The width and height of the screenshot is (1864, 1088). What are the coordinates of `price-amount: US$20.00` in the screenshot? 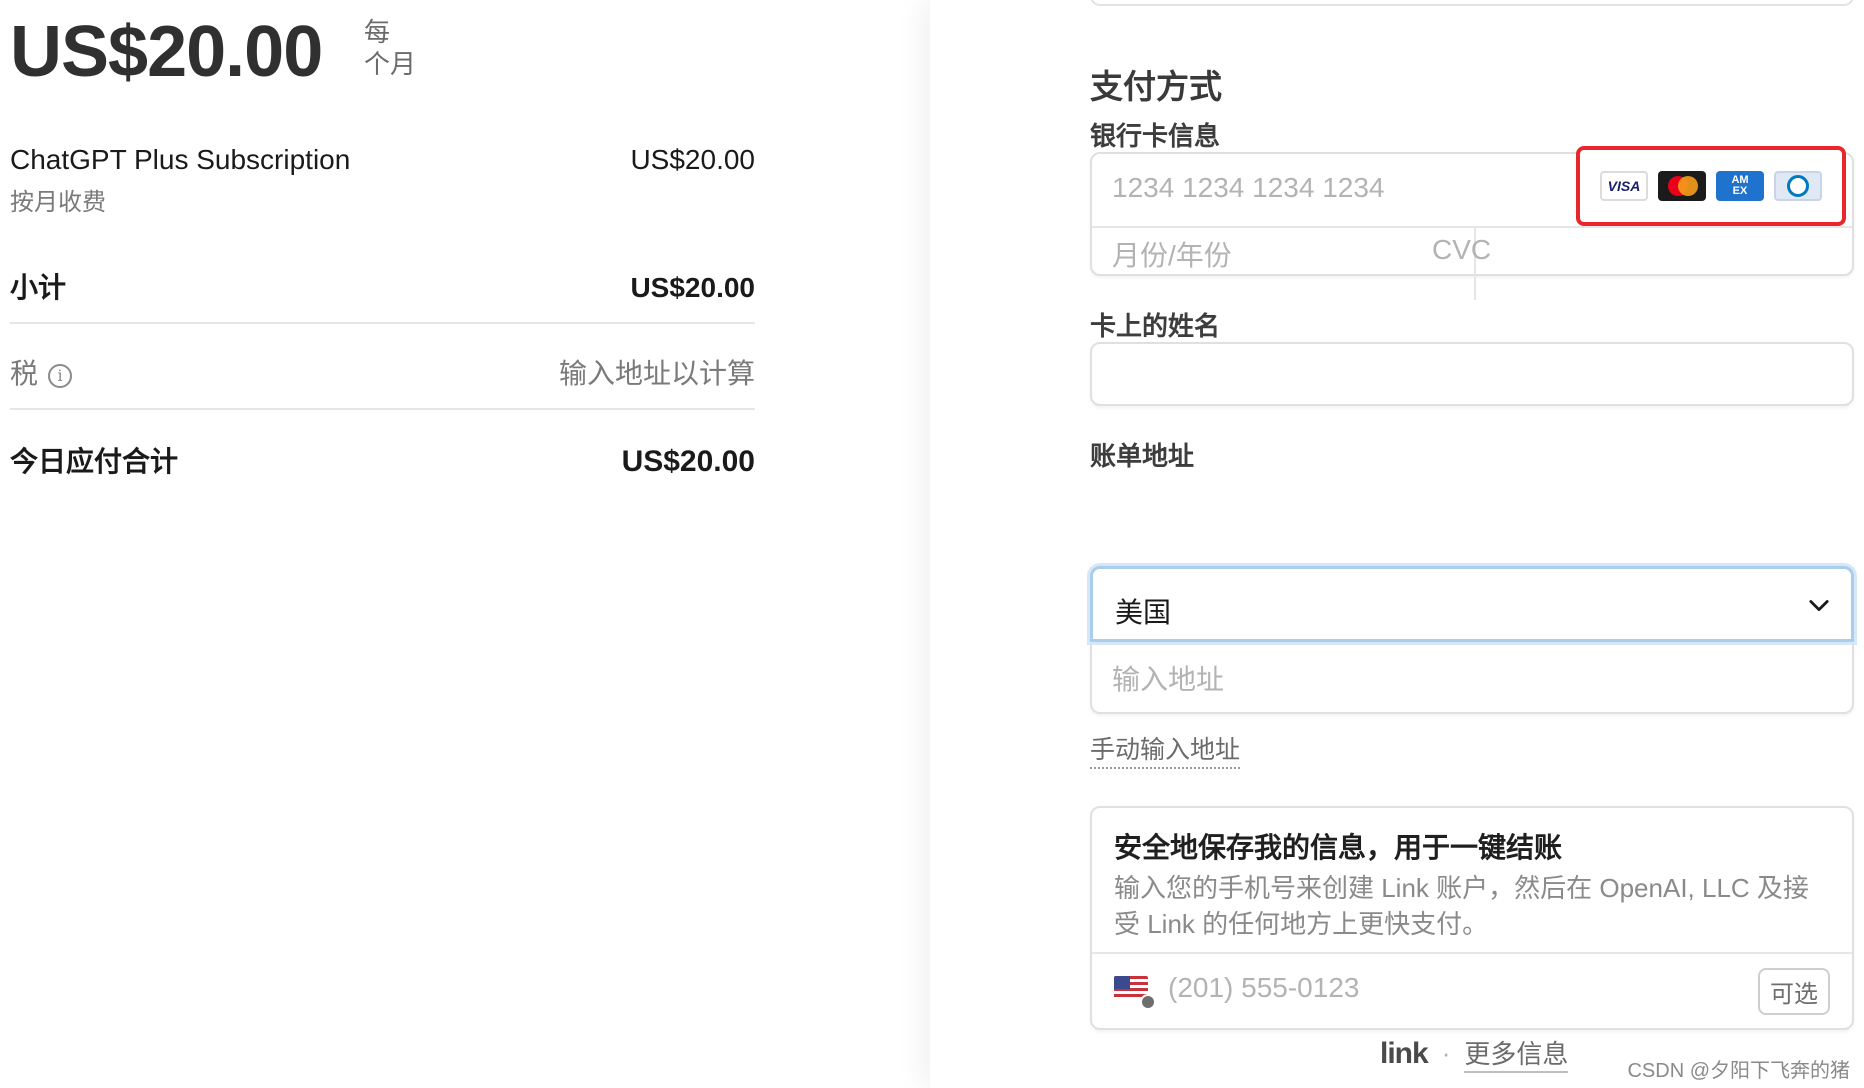 It's located at (166, 52).